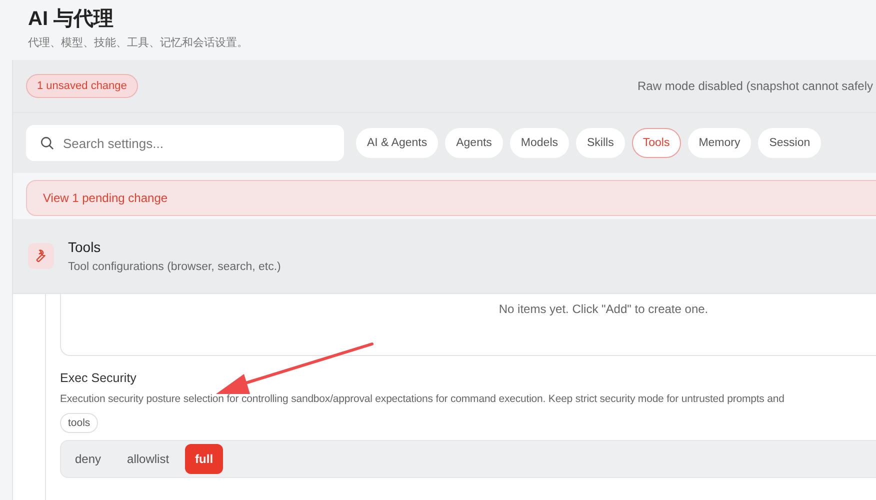 This screenshot has width=876, height=500. I want to click on filter-tab: Memory, so click(720, 143).